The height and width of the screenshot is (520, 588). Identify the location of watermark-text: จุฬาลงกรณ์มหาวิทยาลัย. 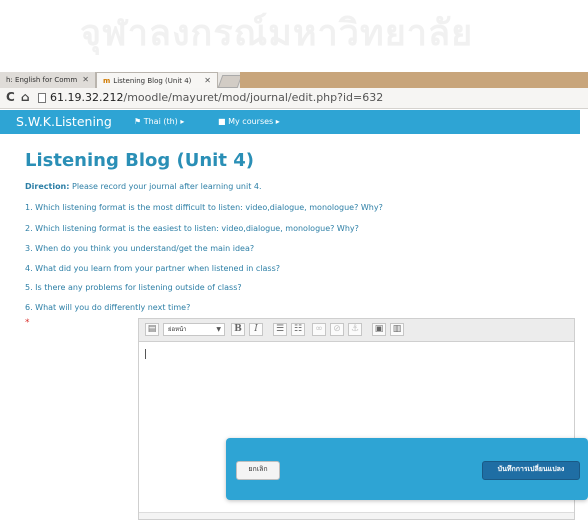
(277, 33).